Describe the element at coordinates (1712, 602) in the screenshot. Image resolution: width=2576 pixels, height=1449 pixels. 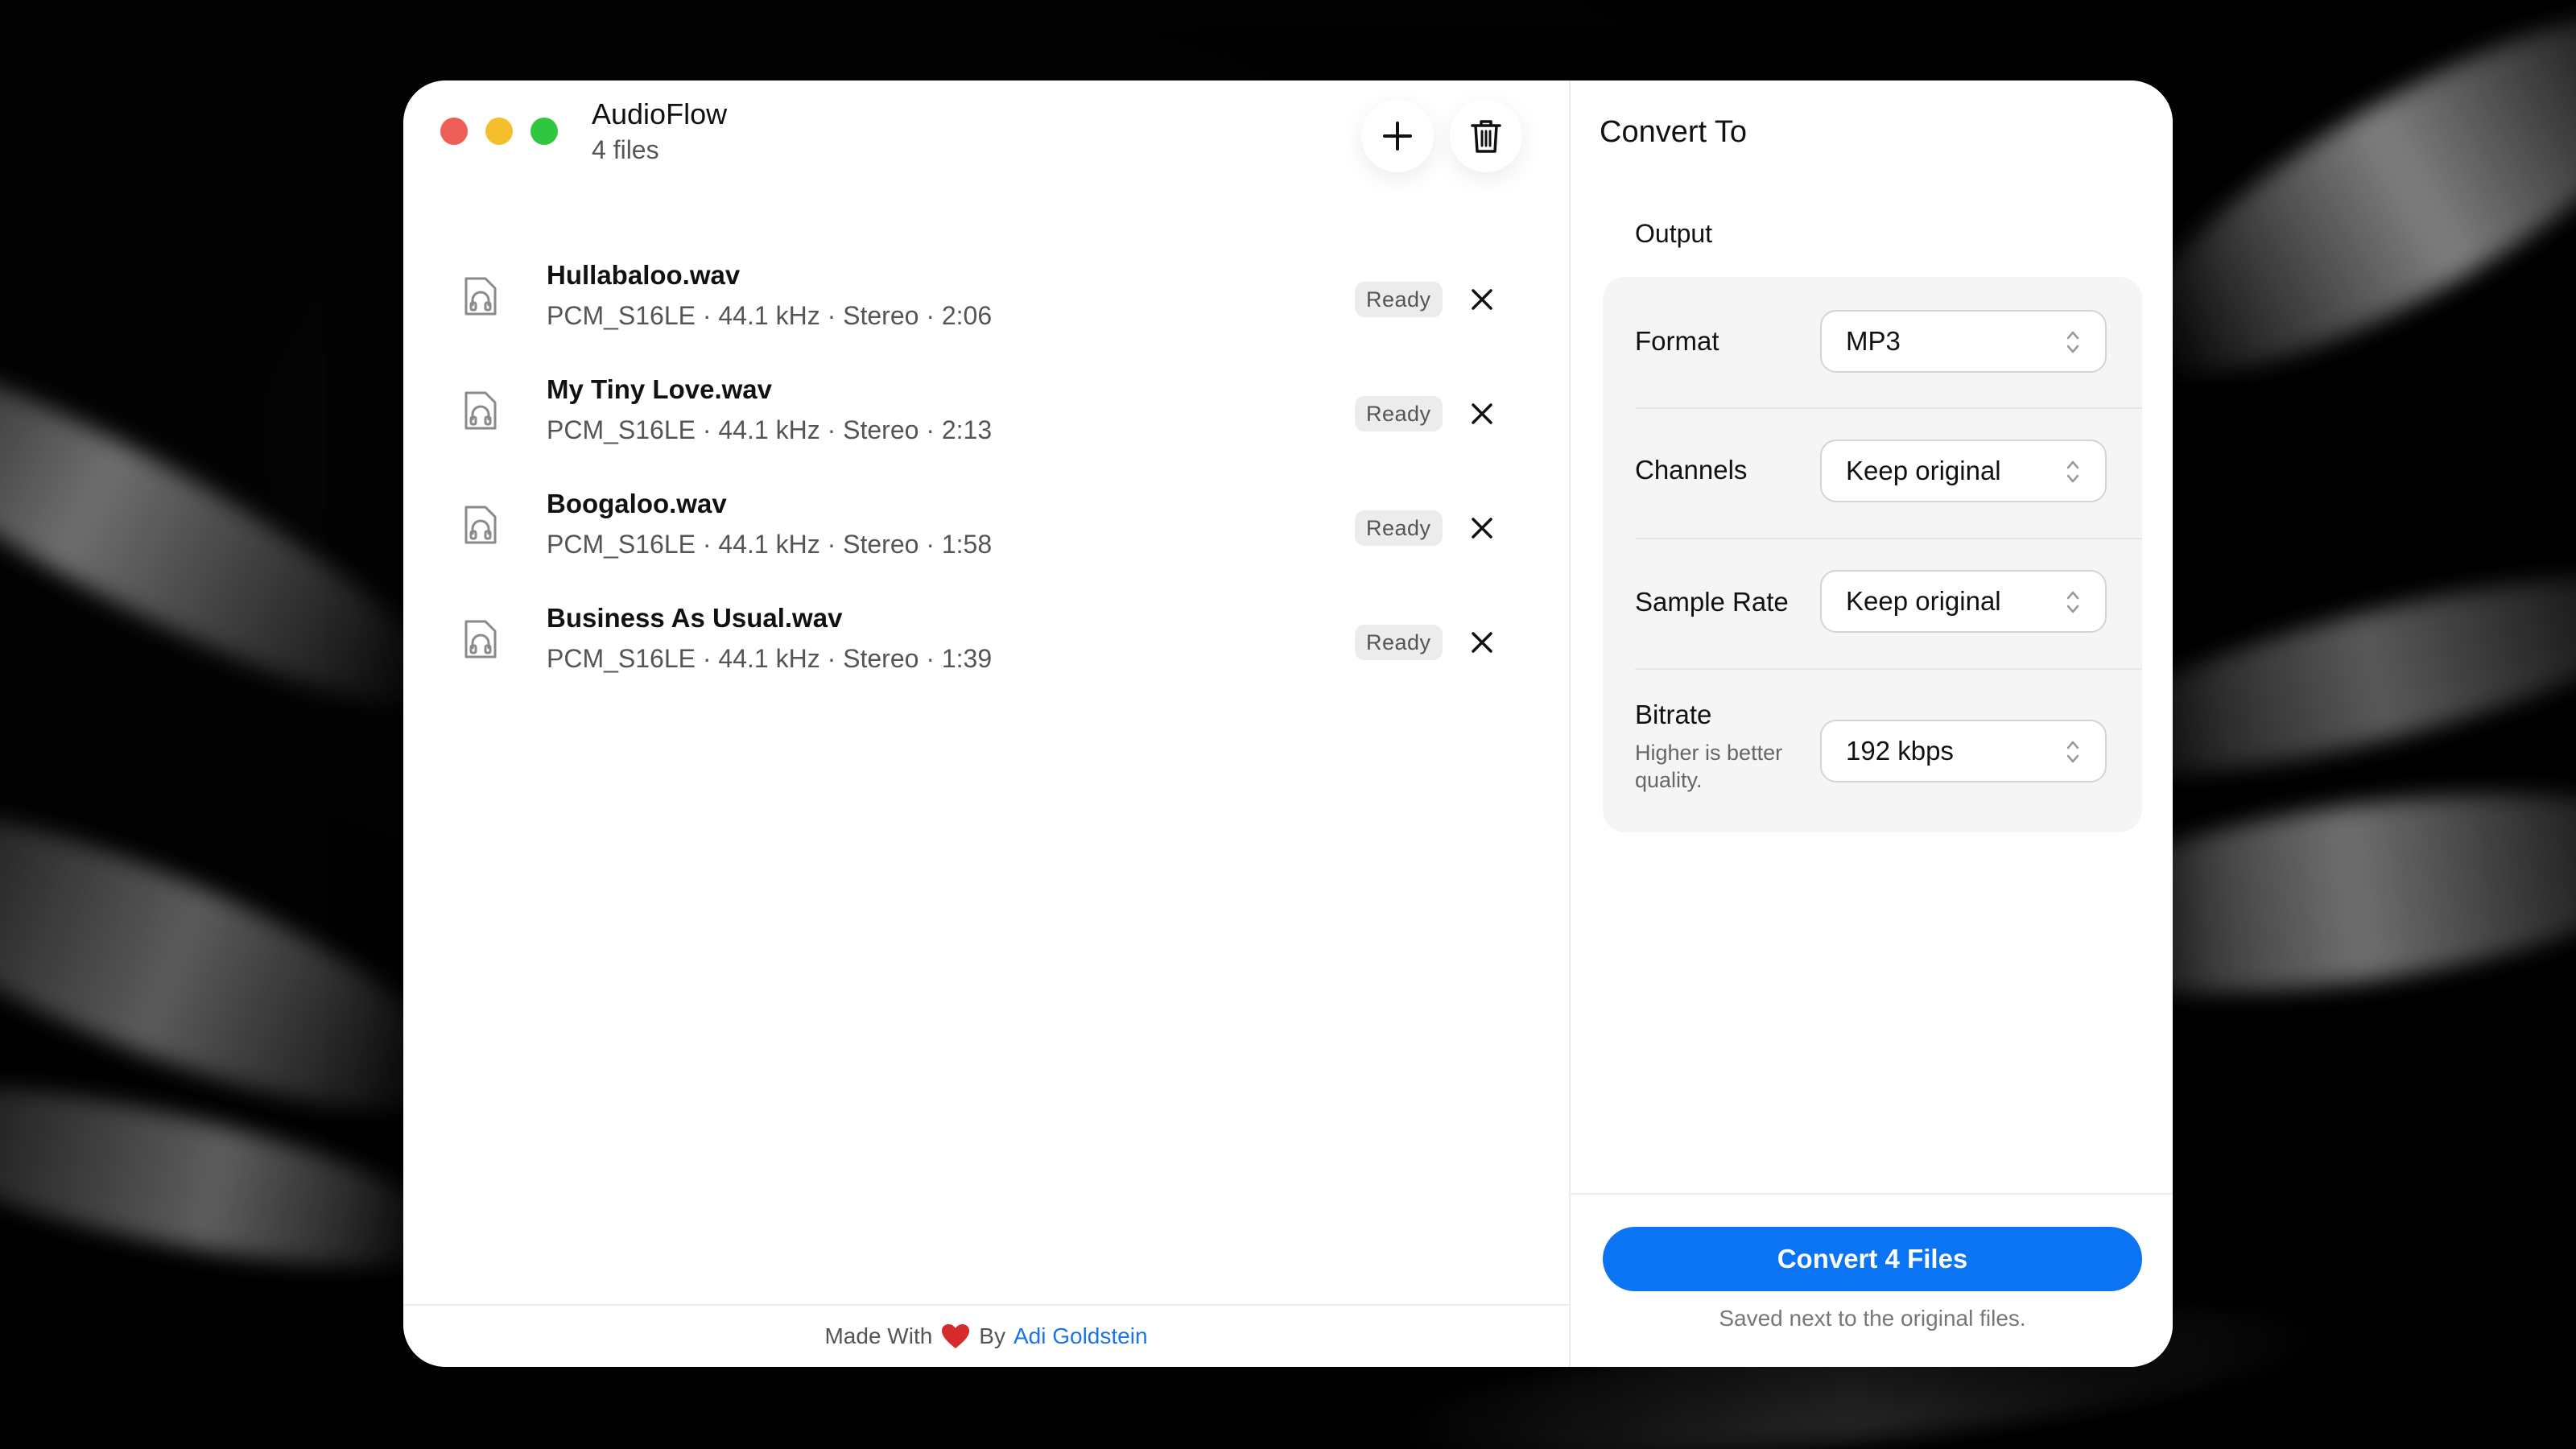
I see `setting-label: Sample Rate` at that location.